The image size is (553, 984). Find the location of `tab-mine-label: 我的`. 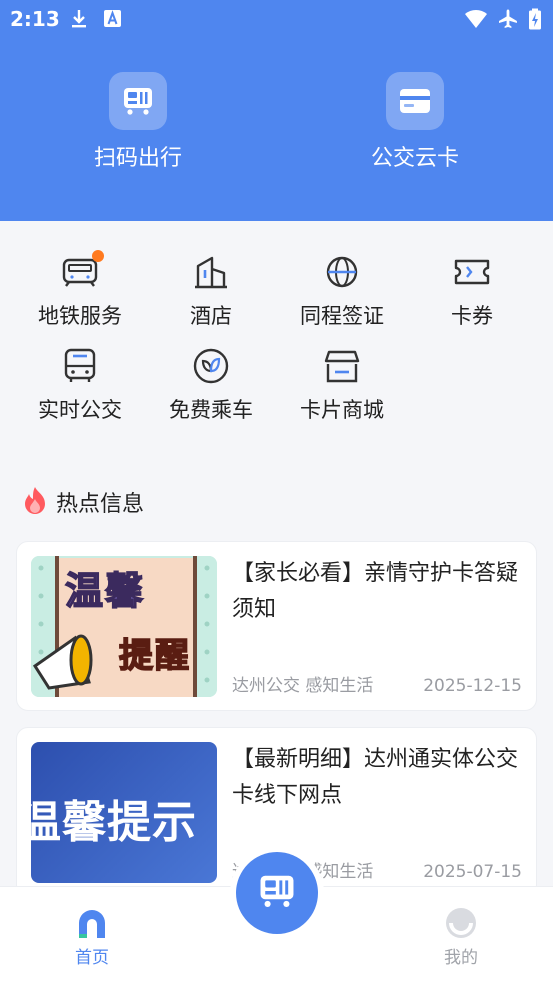

tab-mine-label: 我的 is located at coordinates (461, 958).